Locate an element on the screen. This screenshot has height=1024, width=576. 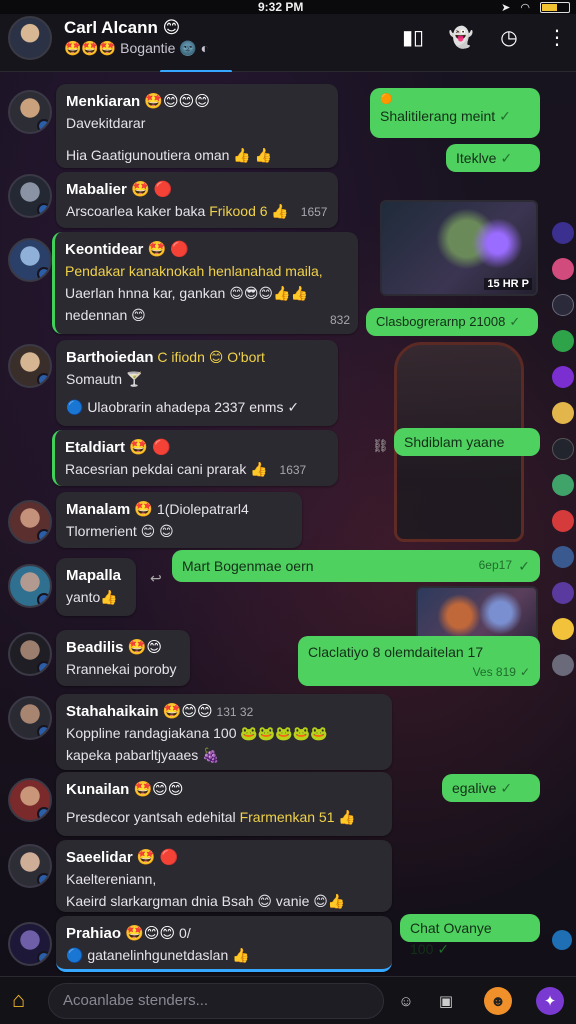
chat-header: Carl Alcann 😊 🤩🤩🤩 Bogantie 🌚 ◐ ▮▯ 👻 ◷ ⋮ is located at coordinates (288, 43).